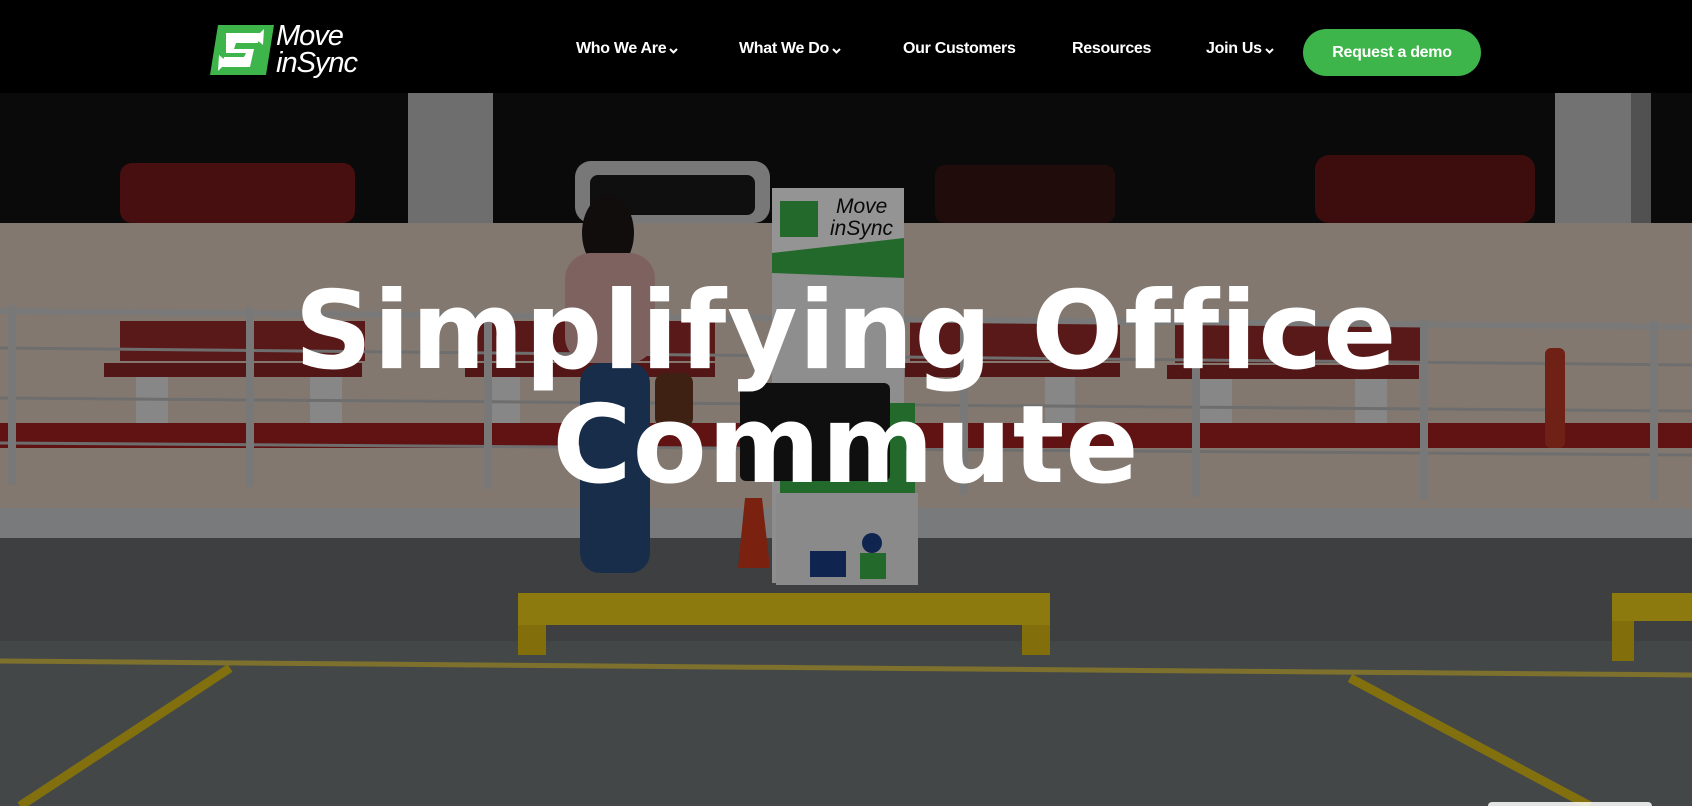 The height and width of the screenshot is (806, 1692). What do you see at coordinates (317, 63) in the screenshot?
I see `logo-word-insync: inSync` at bounding box center [317, 63].